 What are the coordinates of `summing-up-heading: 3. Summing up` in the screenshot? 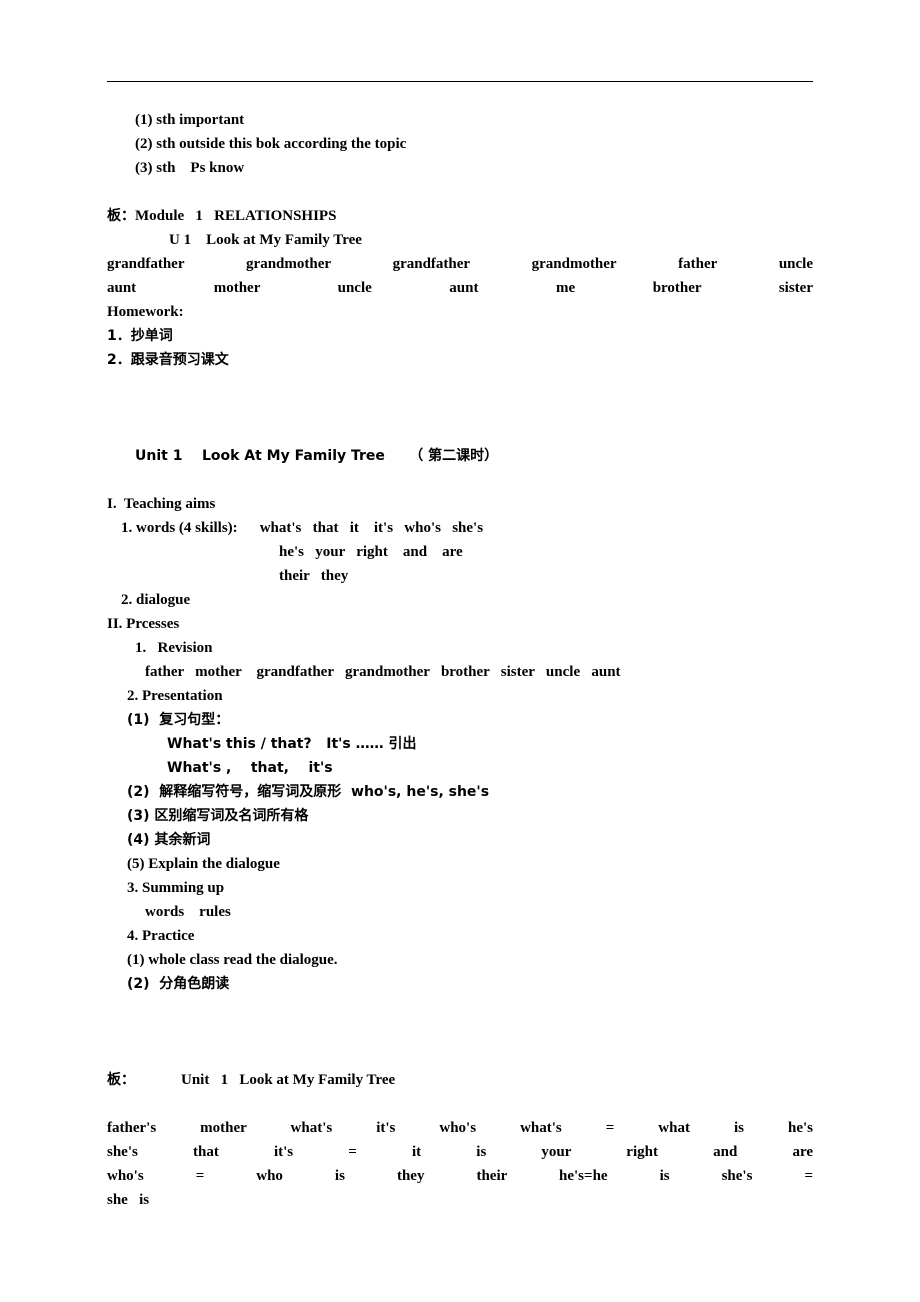 It's located at (176, 888).